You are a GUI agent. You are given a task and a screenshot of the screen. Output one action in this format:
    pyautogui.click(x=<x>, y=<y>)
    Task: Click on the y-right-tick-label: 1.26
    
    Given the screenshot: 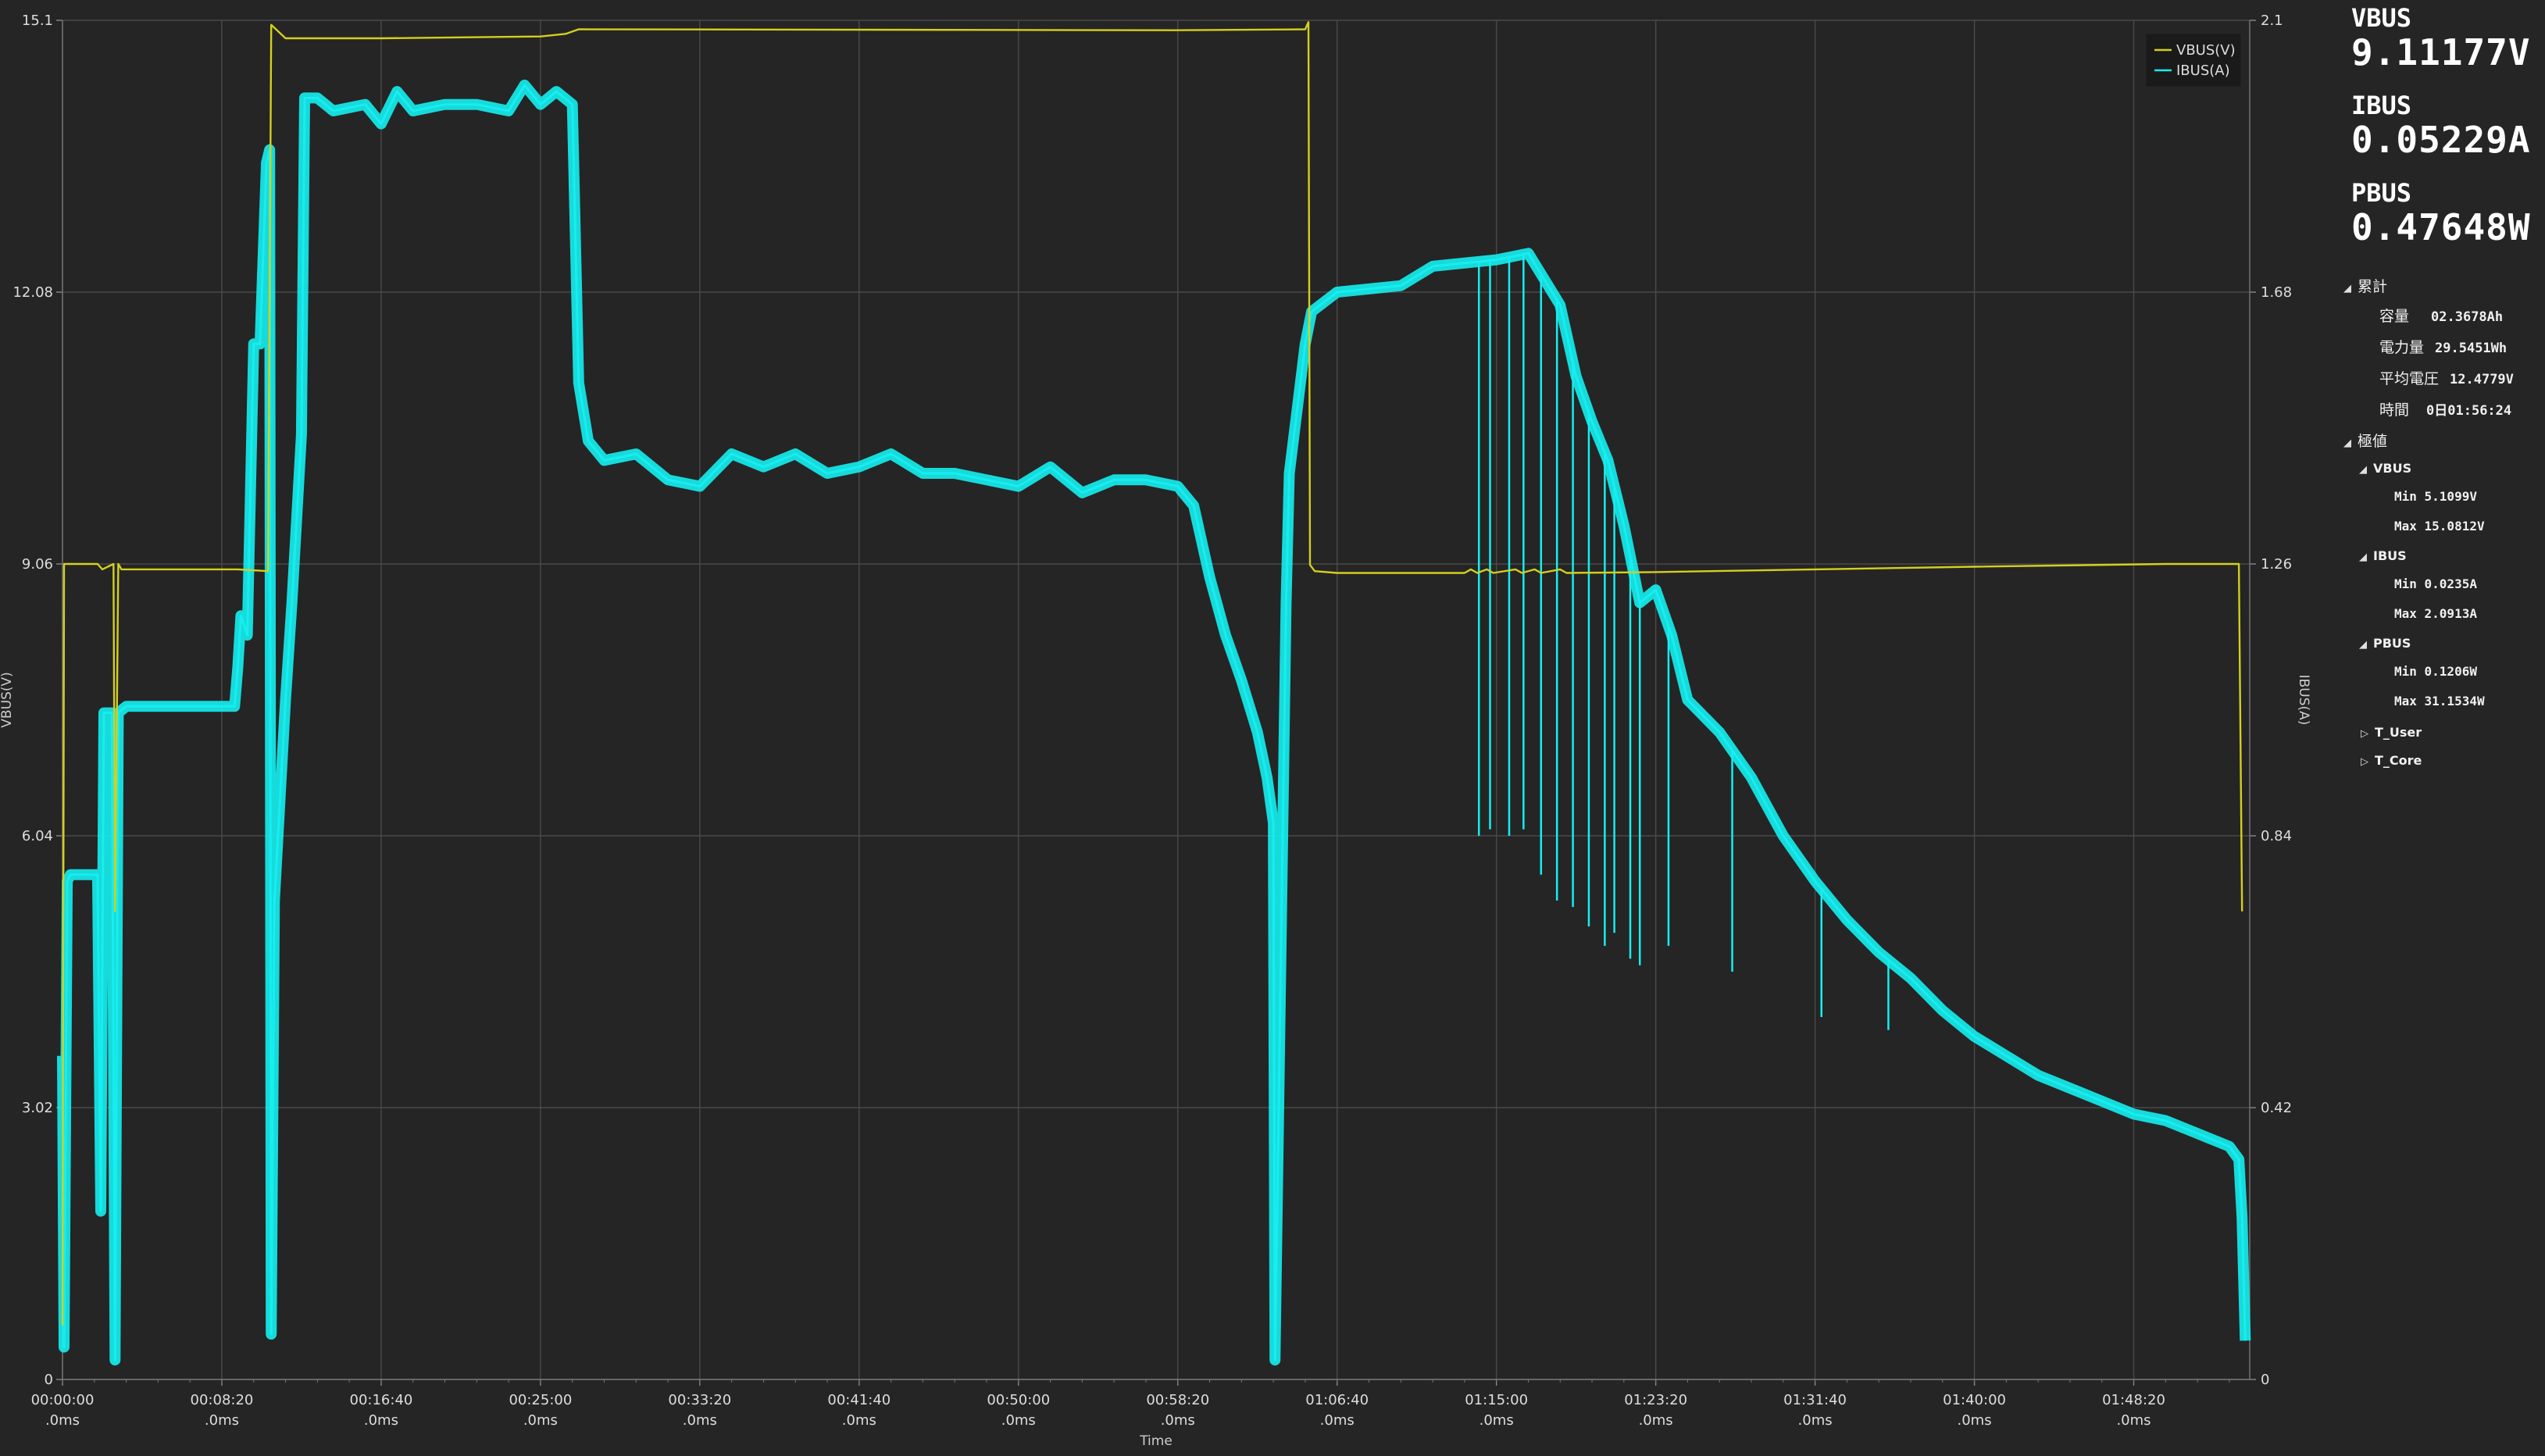 What is the action you would take?
    pyautogui.click(x=2276, y=564)
    